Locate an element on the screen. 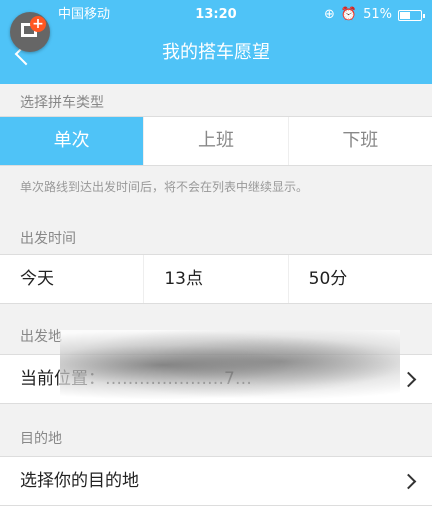 The width and height of the screenshot is (432, 506). alarm-icon: ⏰ is located at coordinates (349, 14).